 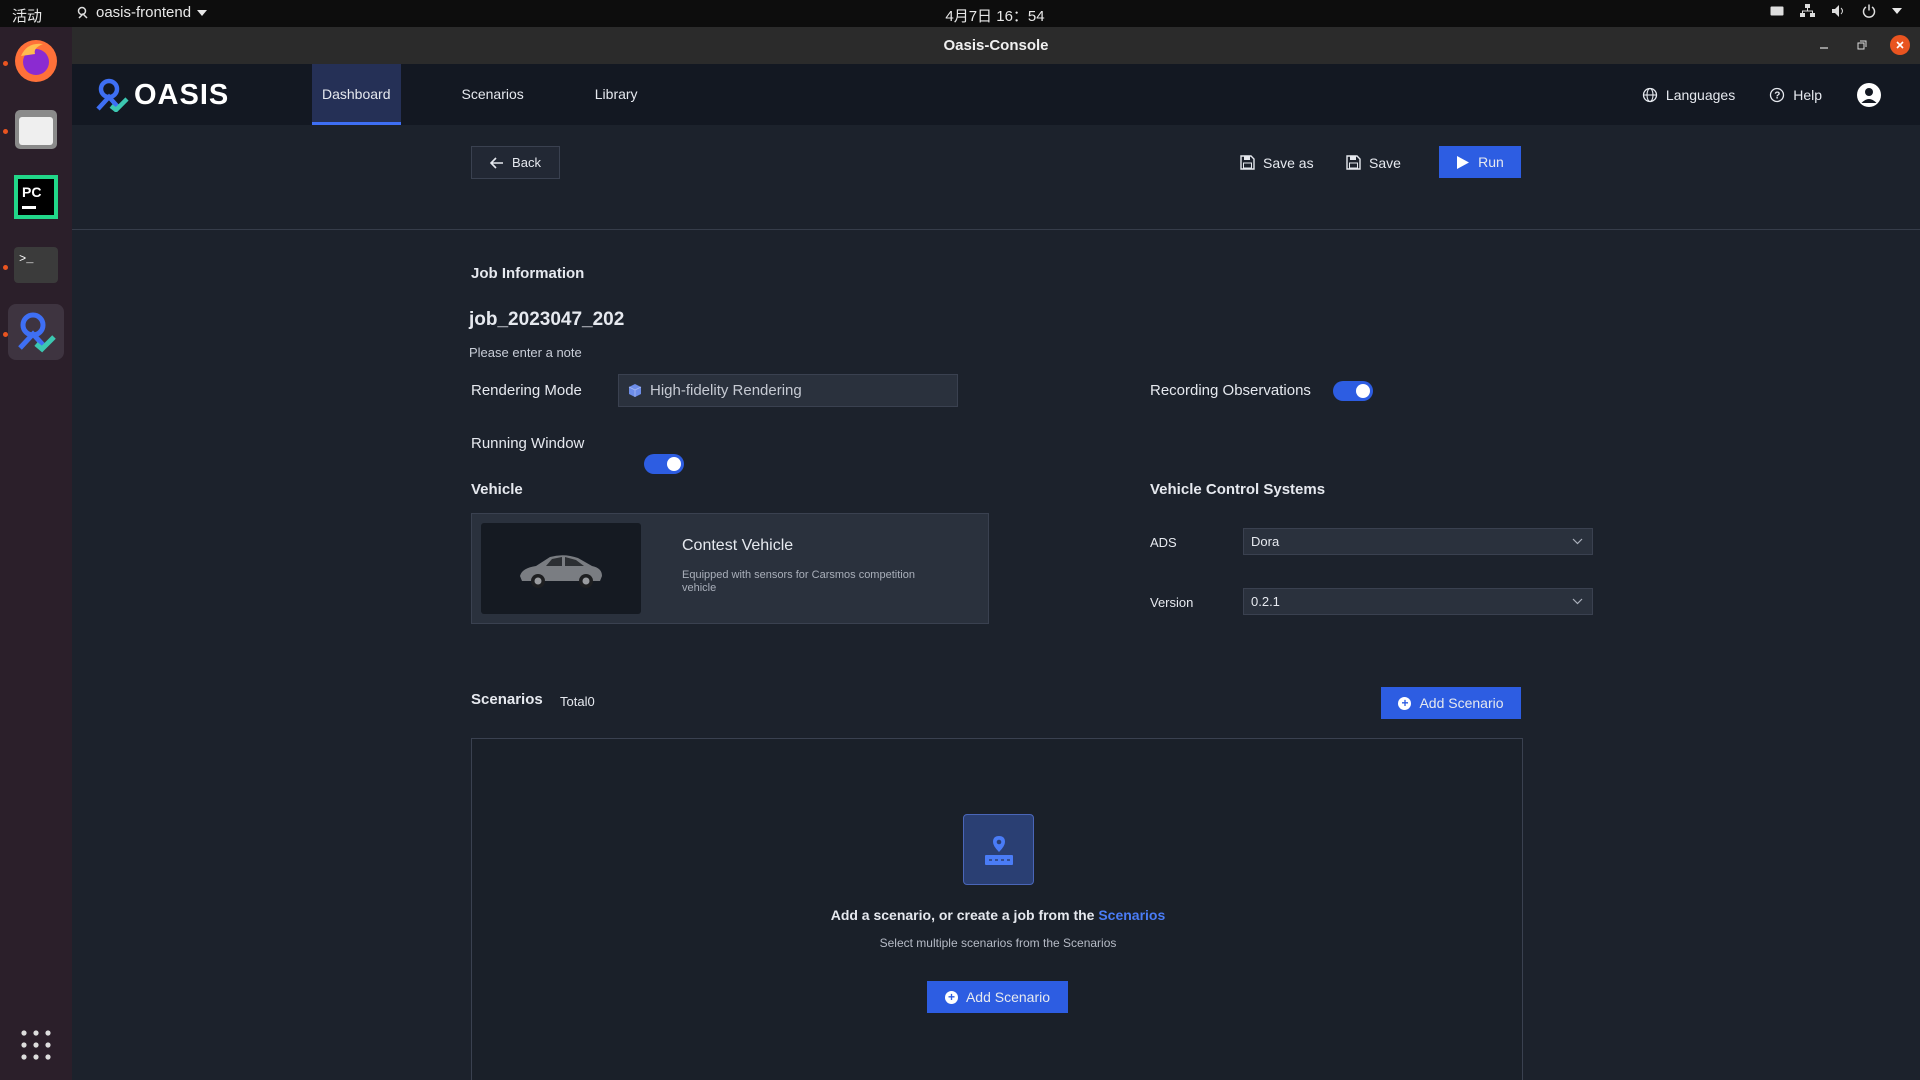 What do you see at coordinates (1353, 391) in the screenshot?
I see `recording-observations-toggle` at bounding box center [1353, 391].